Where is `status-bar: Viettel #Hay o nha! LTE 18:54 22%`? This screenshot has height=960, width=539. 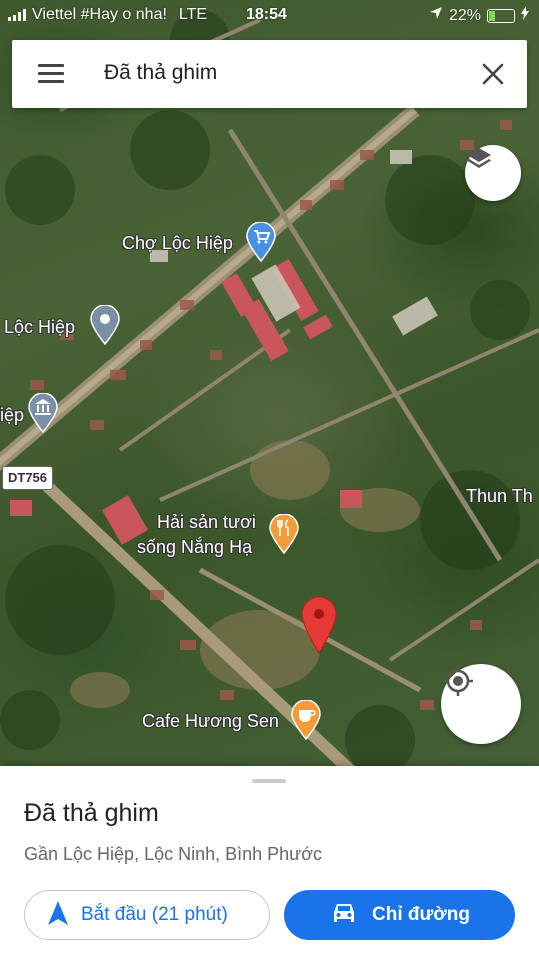
status-bar: Viettel #Hay o nha! LTE 18:54 22% is located at coordinates (269, 16).